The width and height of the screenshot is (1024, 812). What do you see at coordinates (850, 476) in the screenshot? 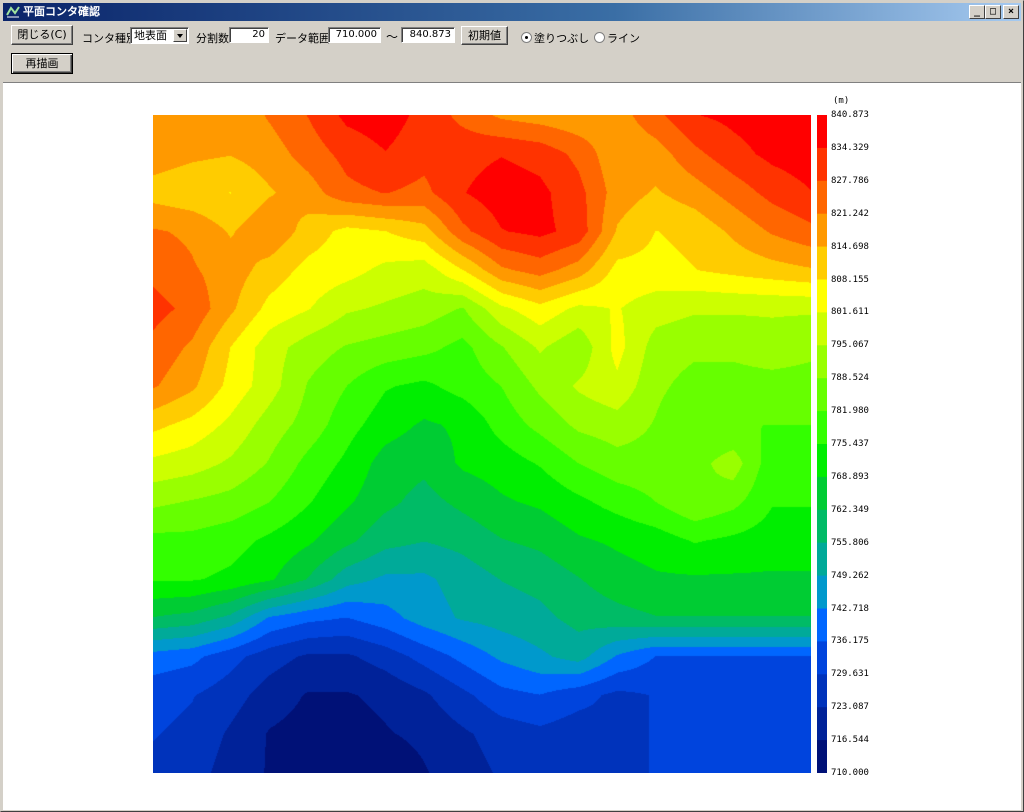
I see `colorbar-tick-label: 768.893` at bounding box center [850, 476].